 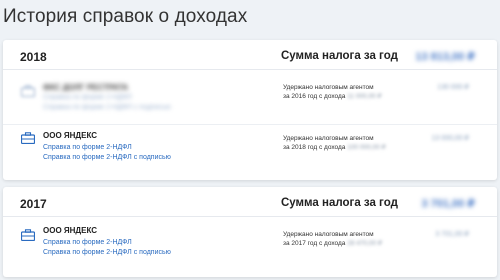 What do you see at coordinates (332, 96) in the screenshot?
I see `agent-period: за 2016 год с дохода 11 000,00 ₽` at bounding box center [332, 96].